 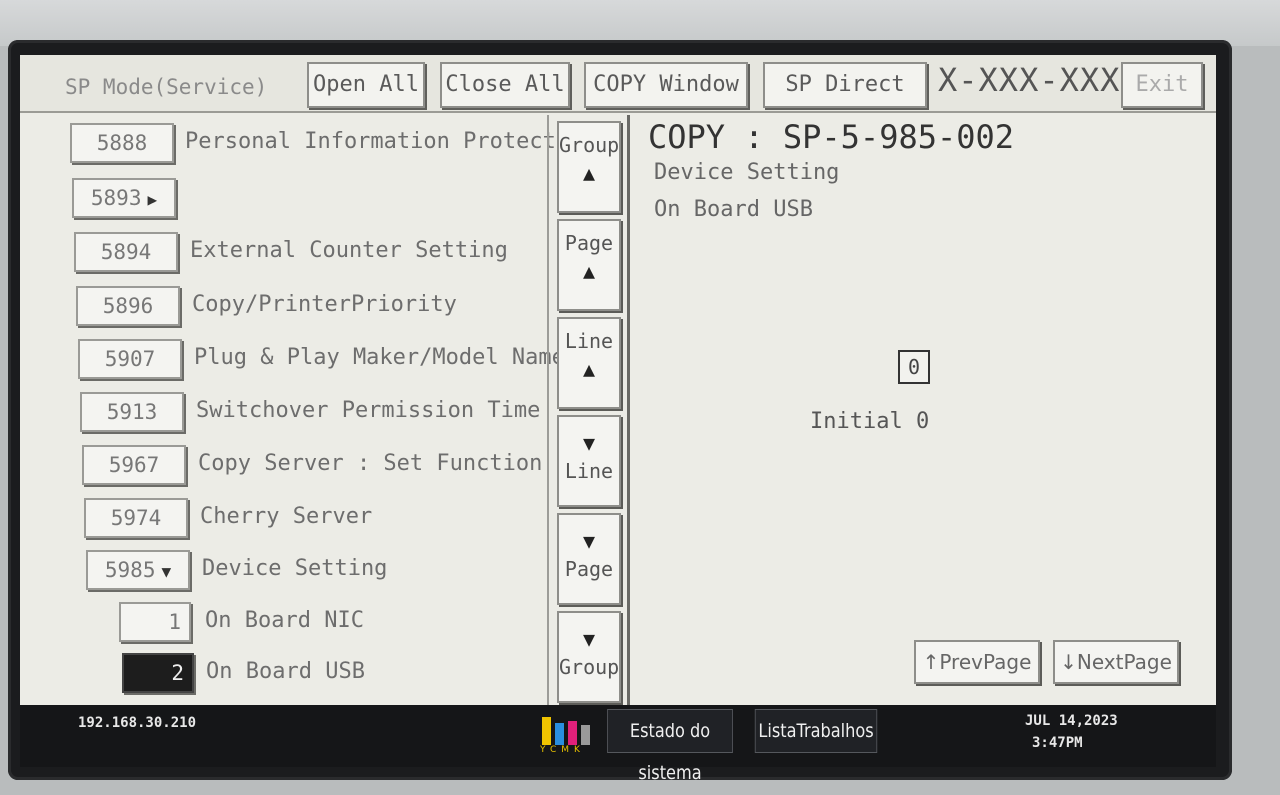 What do you see at coordinates (747, 172) in the screenshot?
I see `sp-detail-group: Device Setting` at bounding box center [747, 172].